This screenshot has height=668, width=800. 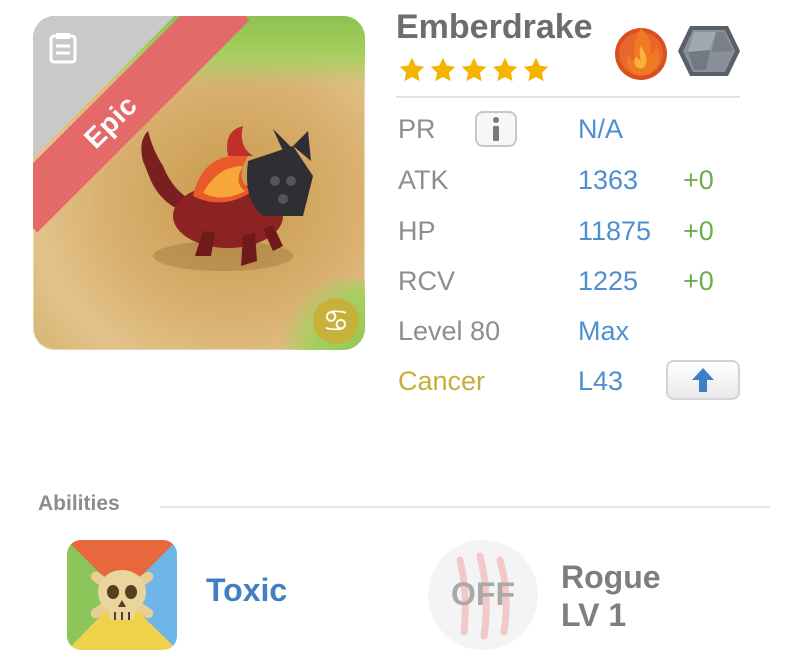 I want to click on skull-icon, so click(x=122, y=595).